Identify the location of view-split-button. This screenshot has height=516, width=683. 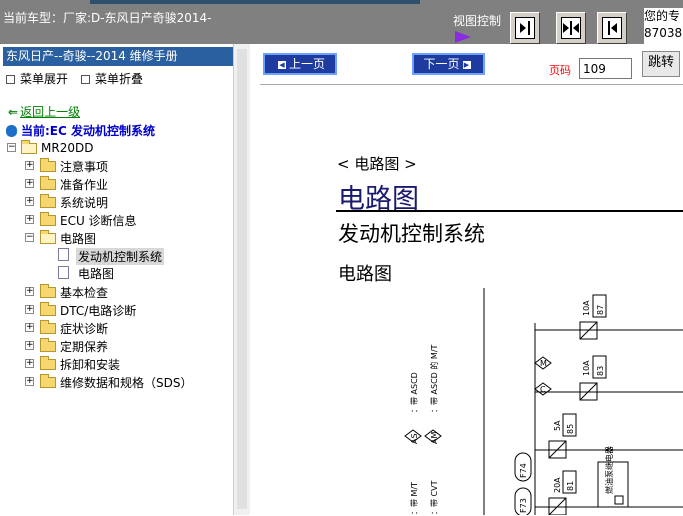
(571, 28).